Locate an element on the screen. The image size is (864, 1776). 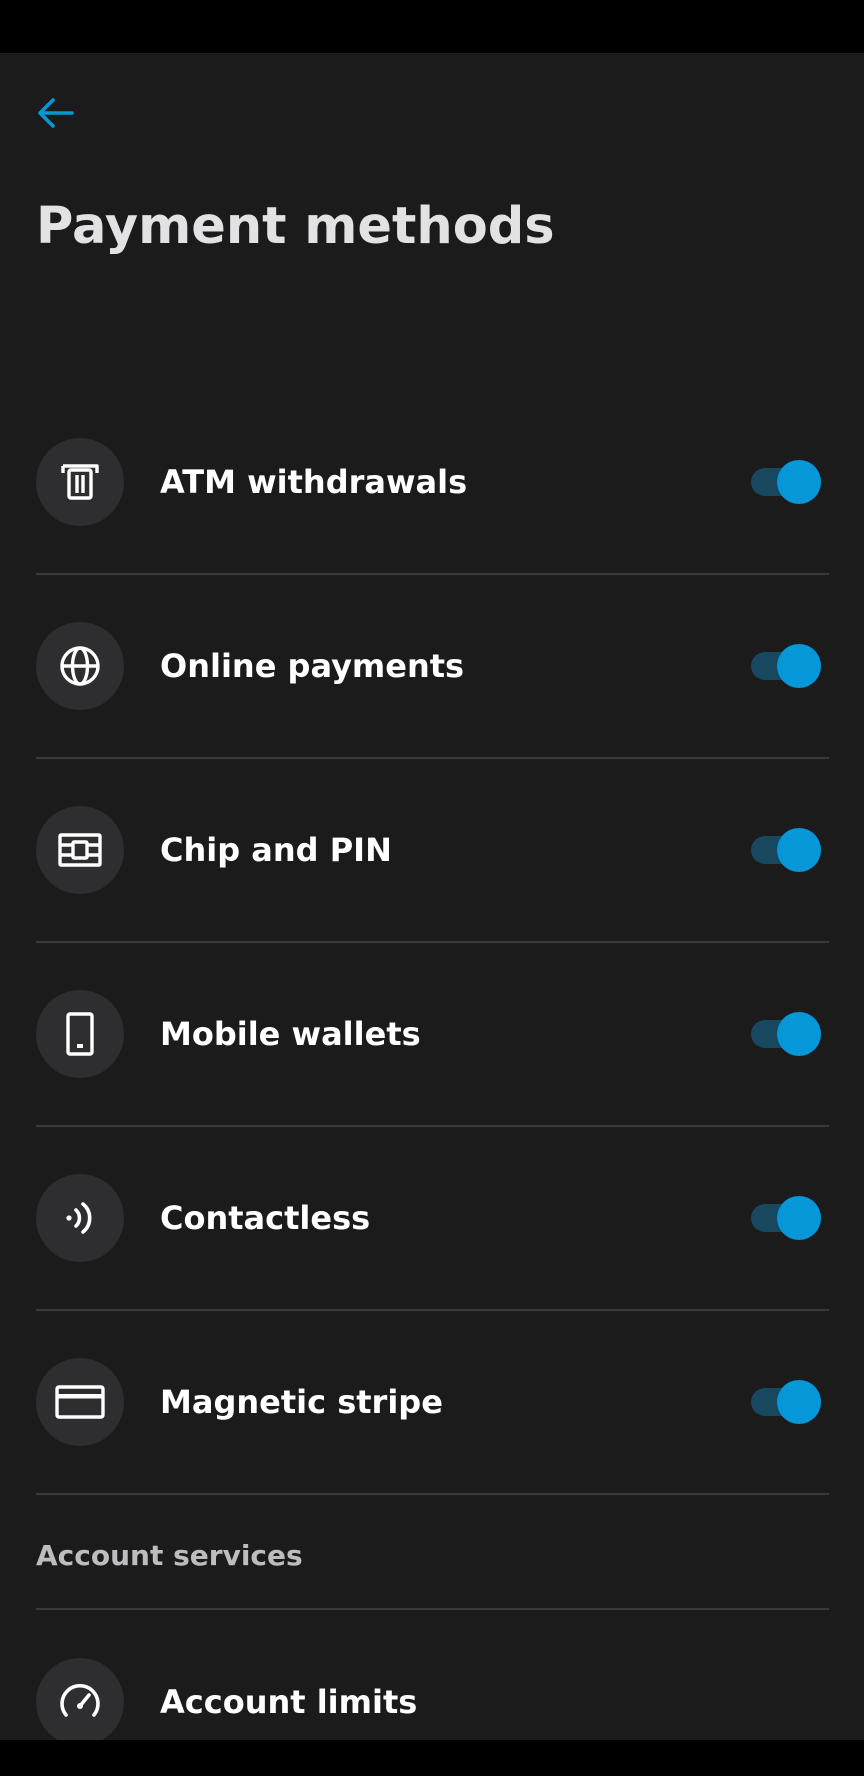
payment-method-row-atm-withdrawals: ATM withdrawals is located at coordinates (432, 483).